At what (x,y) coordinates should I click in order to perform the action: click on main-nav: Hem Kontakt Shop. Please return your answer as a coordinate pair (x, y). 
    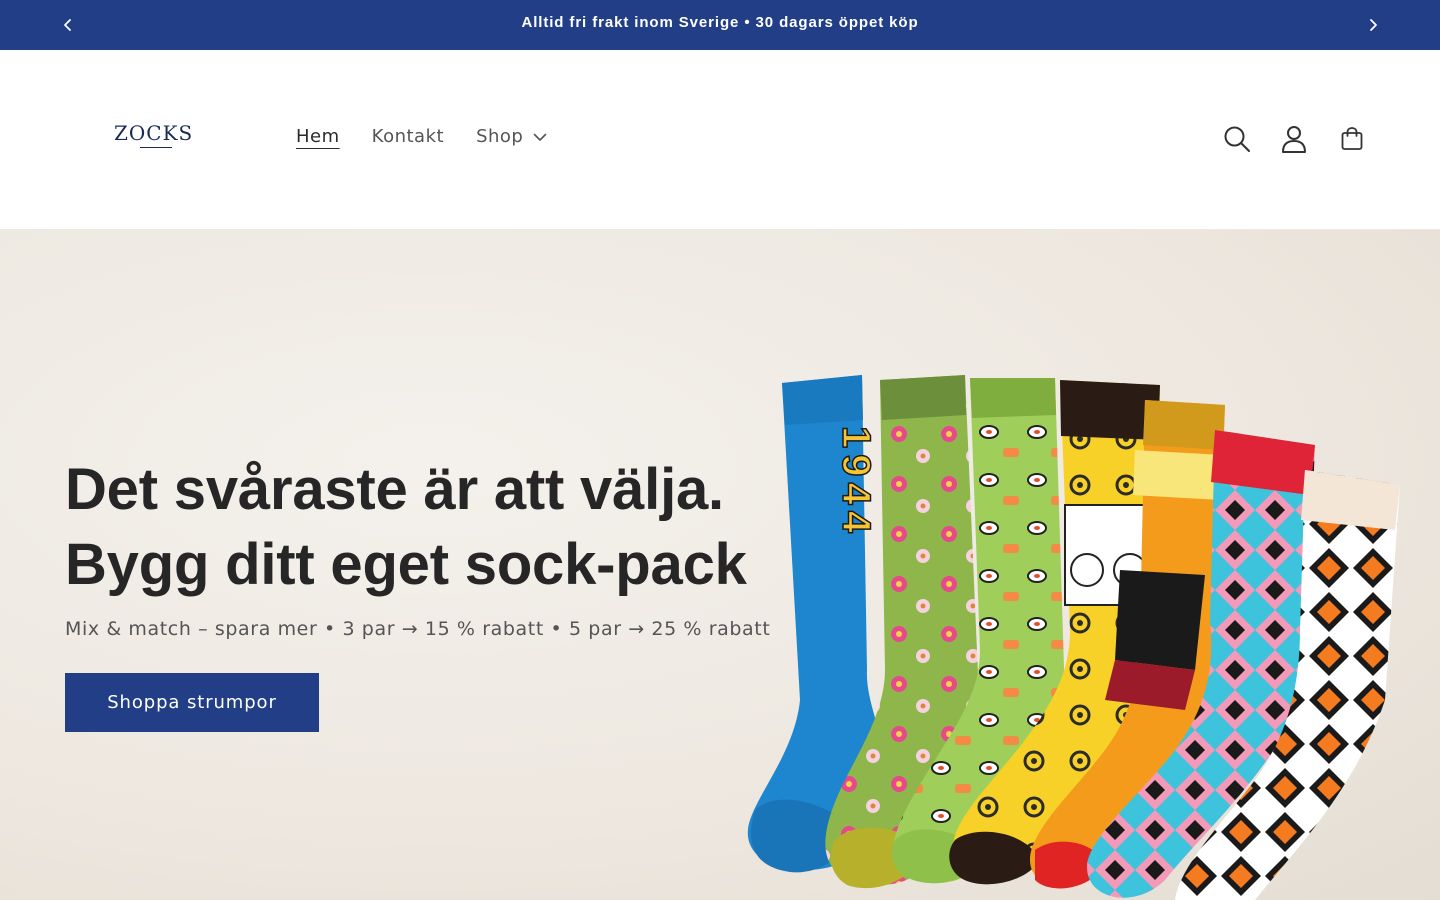
    Looking at the image, I should click on (437, 136).